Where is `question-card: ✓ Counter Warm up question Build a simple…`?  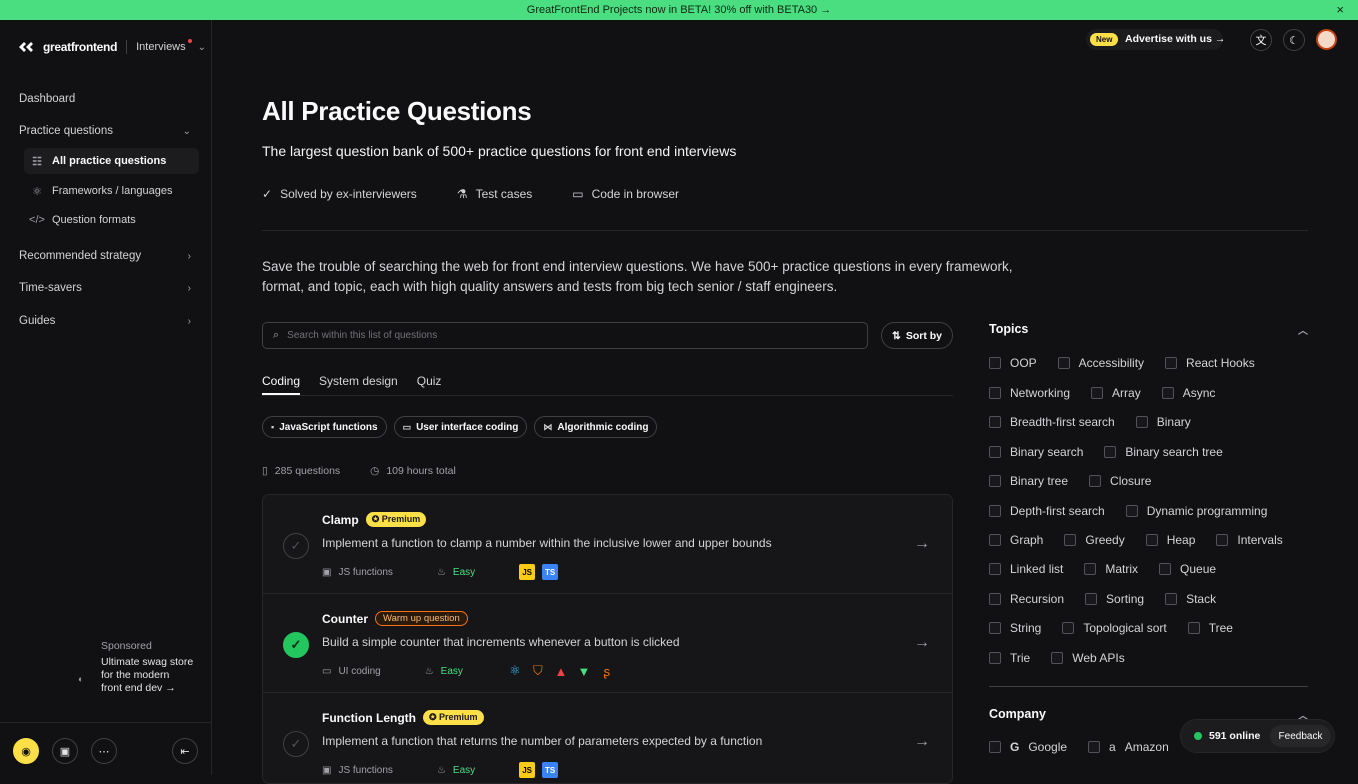
question-card: ✓ Counter Warm up question Build a simple… is located at coordinates (607, 643).